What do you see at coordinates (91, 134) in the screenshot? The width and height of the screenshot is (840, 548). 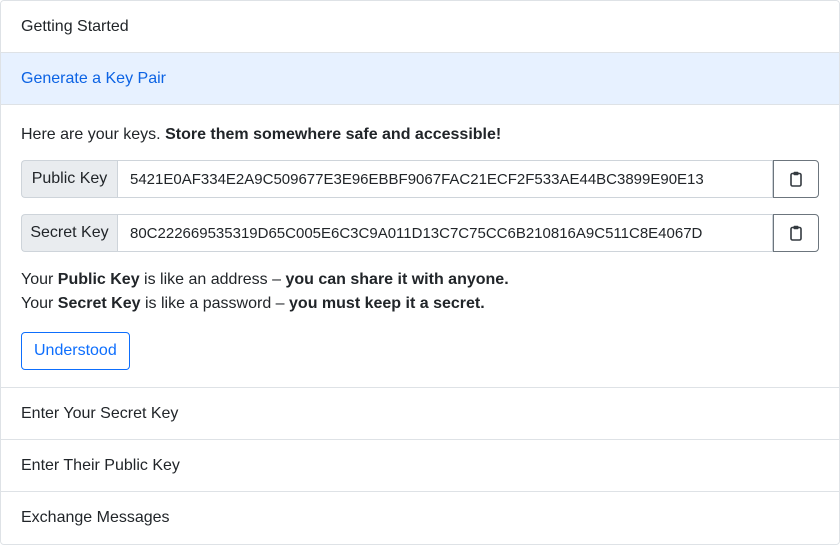 I see `intro-prefix: Here are your keys.` at bounding box center [91, 134].